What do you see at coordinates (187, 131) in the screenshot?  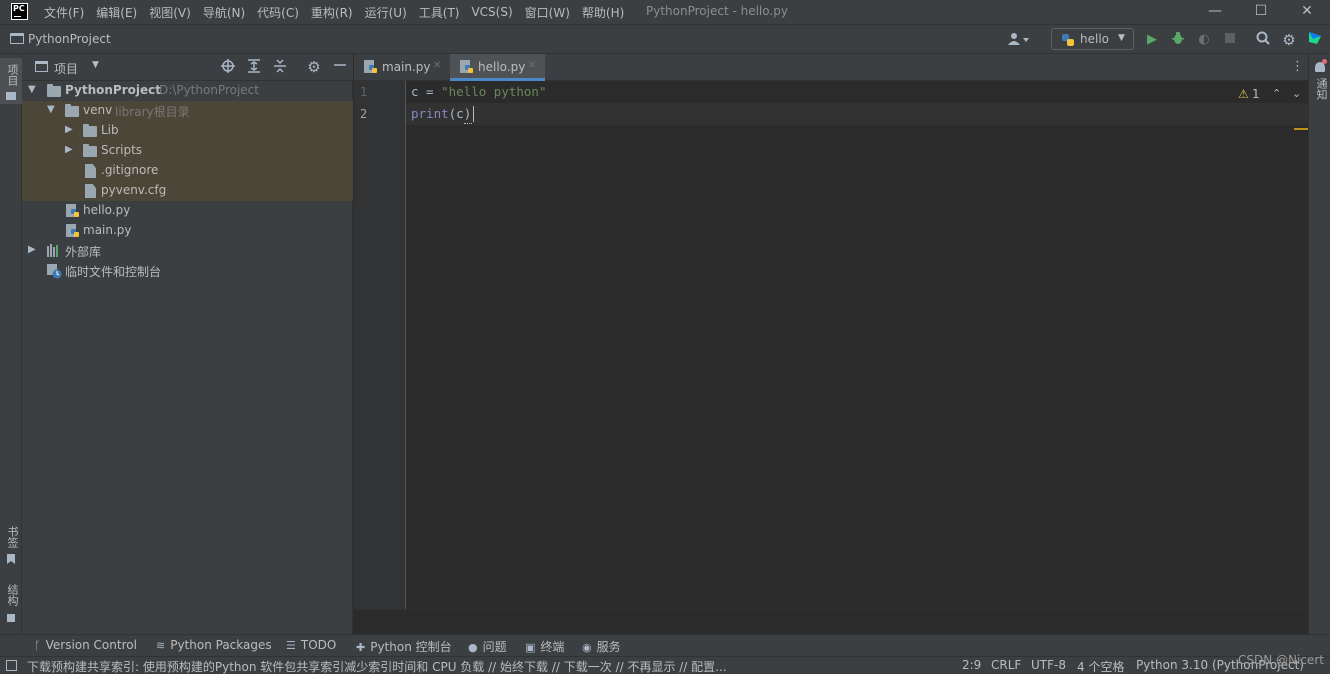 I see `tree-item-lib: ▶ Lib` at bounding box center [187, 131].